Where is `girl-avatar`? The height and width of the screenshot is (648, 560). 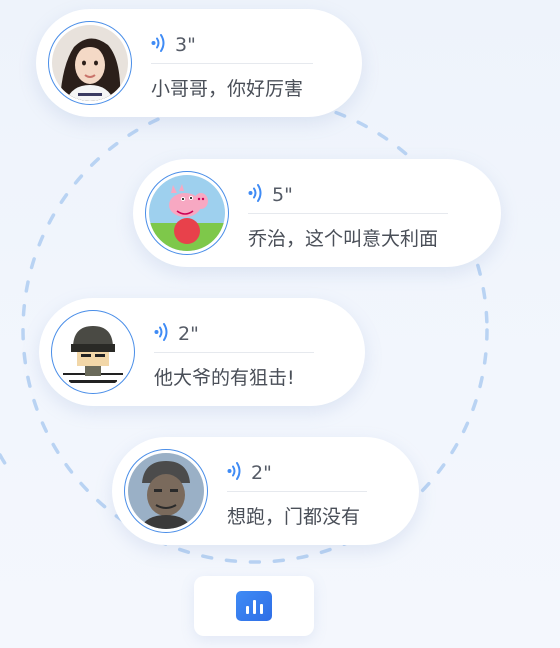 girl-avatar is located at coordinates (90, 63).